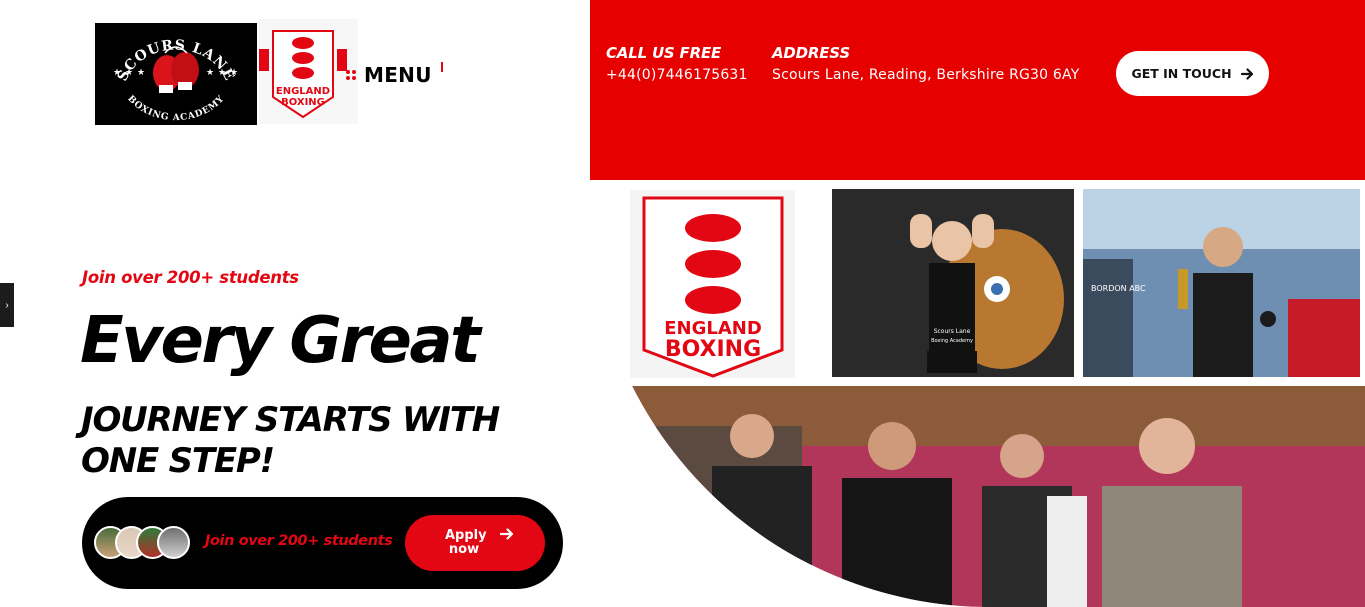 Image resolution: width=1365 pixels, height=607 pixels. What do you see at coordinates (308, 71) in the screenshot?
I see `england-boxing-logo: ENGLAND BOXING` at bounding box center [308, 71].